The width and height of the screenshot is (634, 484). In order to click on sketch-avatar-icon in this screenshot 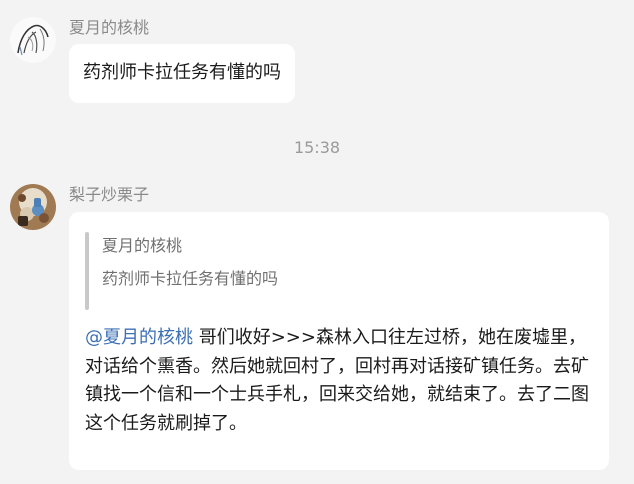, I will do `click(33, 40)`.